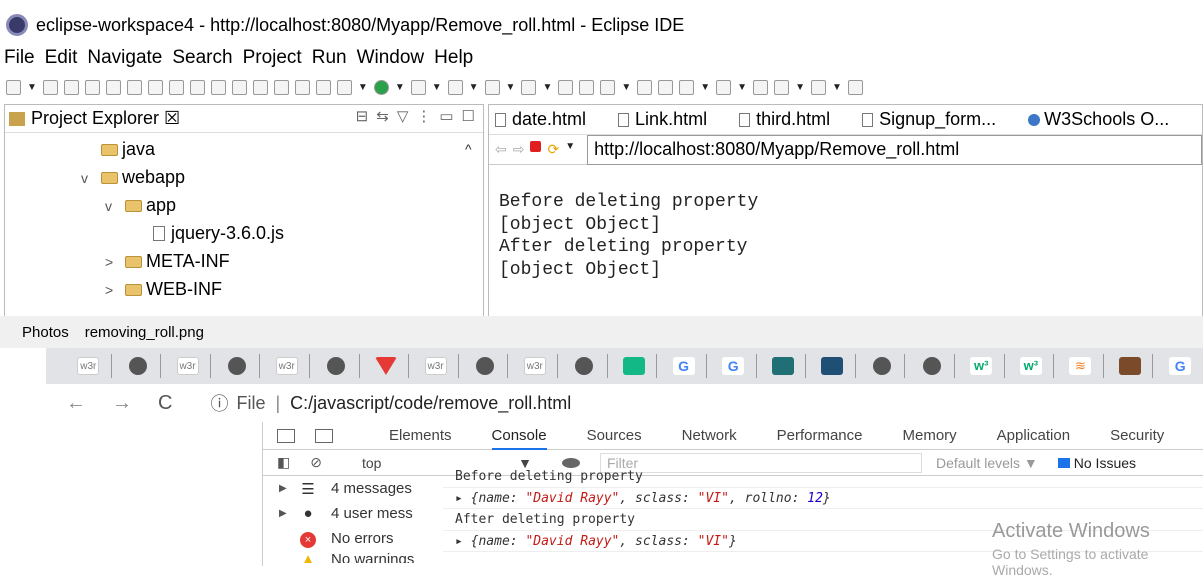  Describe the element at coordinates (163, 289) in the screenshot. I see `tree-item-web-inf: > WEB-INF` at that location.